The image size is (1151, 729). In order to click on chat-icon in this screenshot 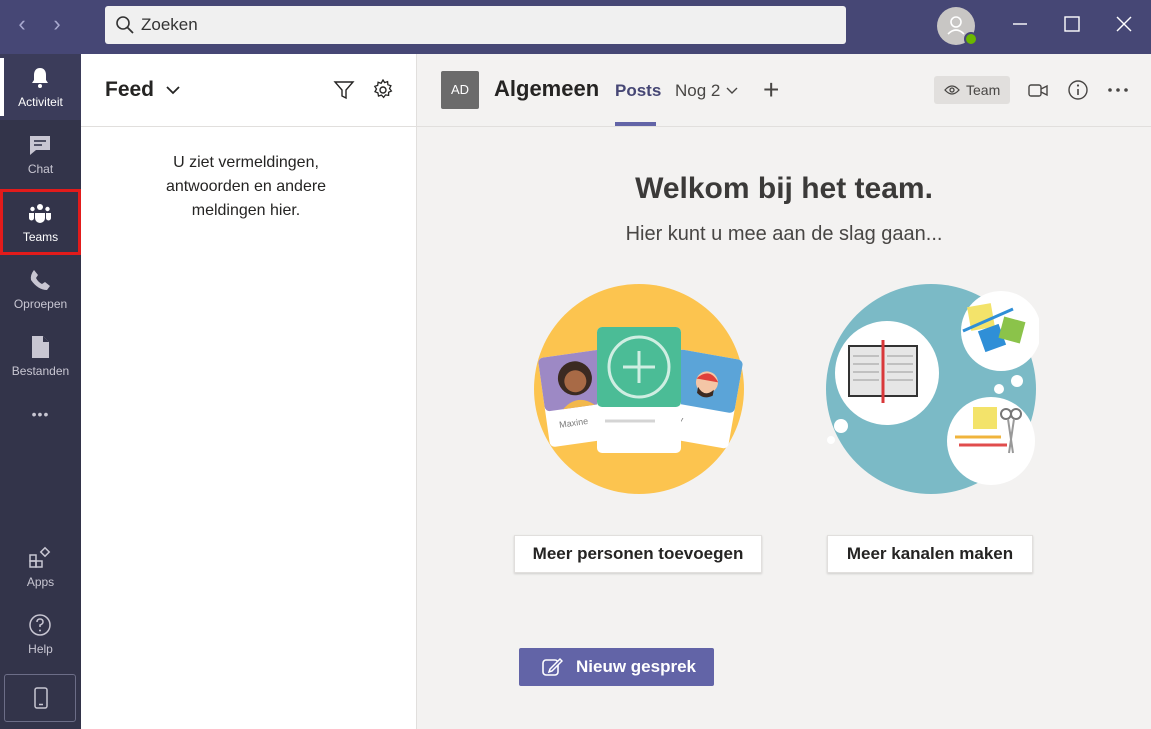, I will do `click(40, 145)`.